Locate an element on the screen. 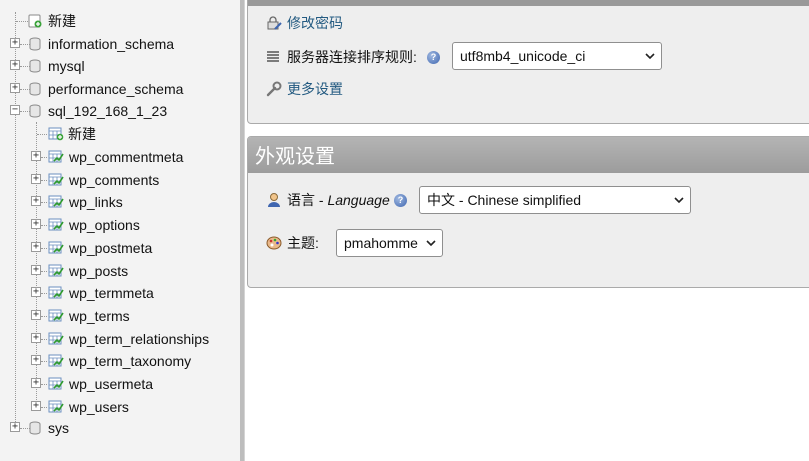 This screenshot has height=461, width=809. database-name: sql_192_168_1_23 is located at coordinates (107, 111).